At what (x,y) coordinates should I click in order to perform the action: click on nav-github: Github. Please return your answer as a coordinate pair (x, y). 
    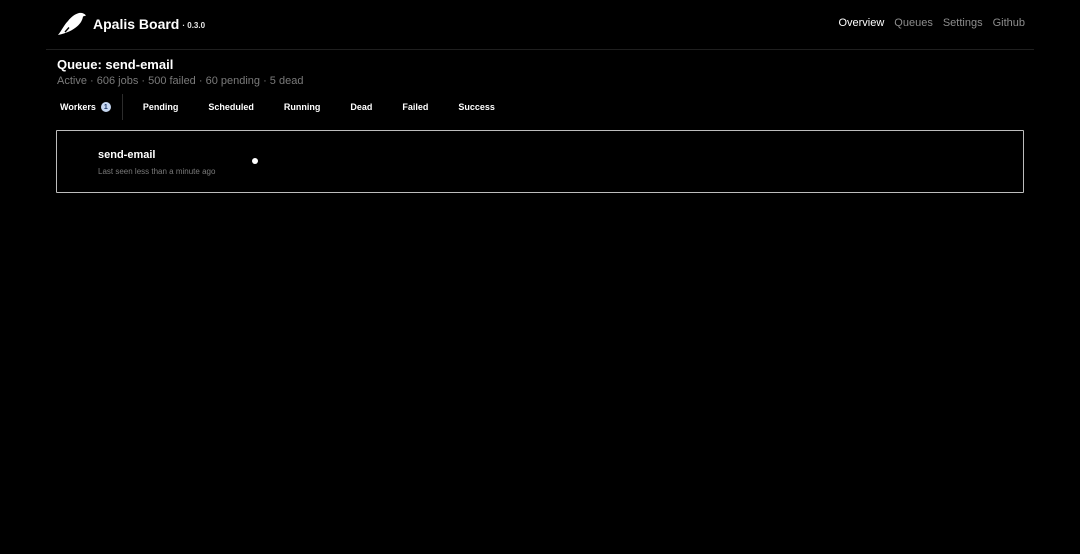
    Looking at the image, I should click on (1009, 23).